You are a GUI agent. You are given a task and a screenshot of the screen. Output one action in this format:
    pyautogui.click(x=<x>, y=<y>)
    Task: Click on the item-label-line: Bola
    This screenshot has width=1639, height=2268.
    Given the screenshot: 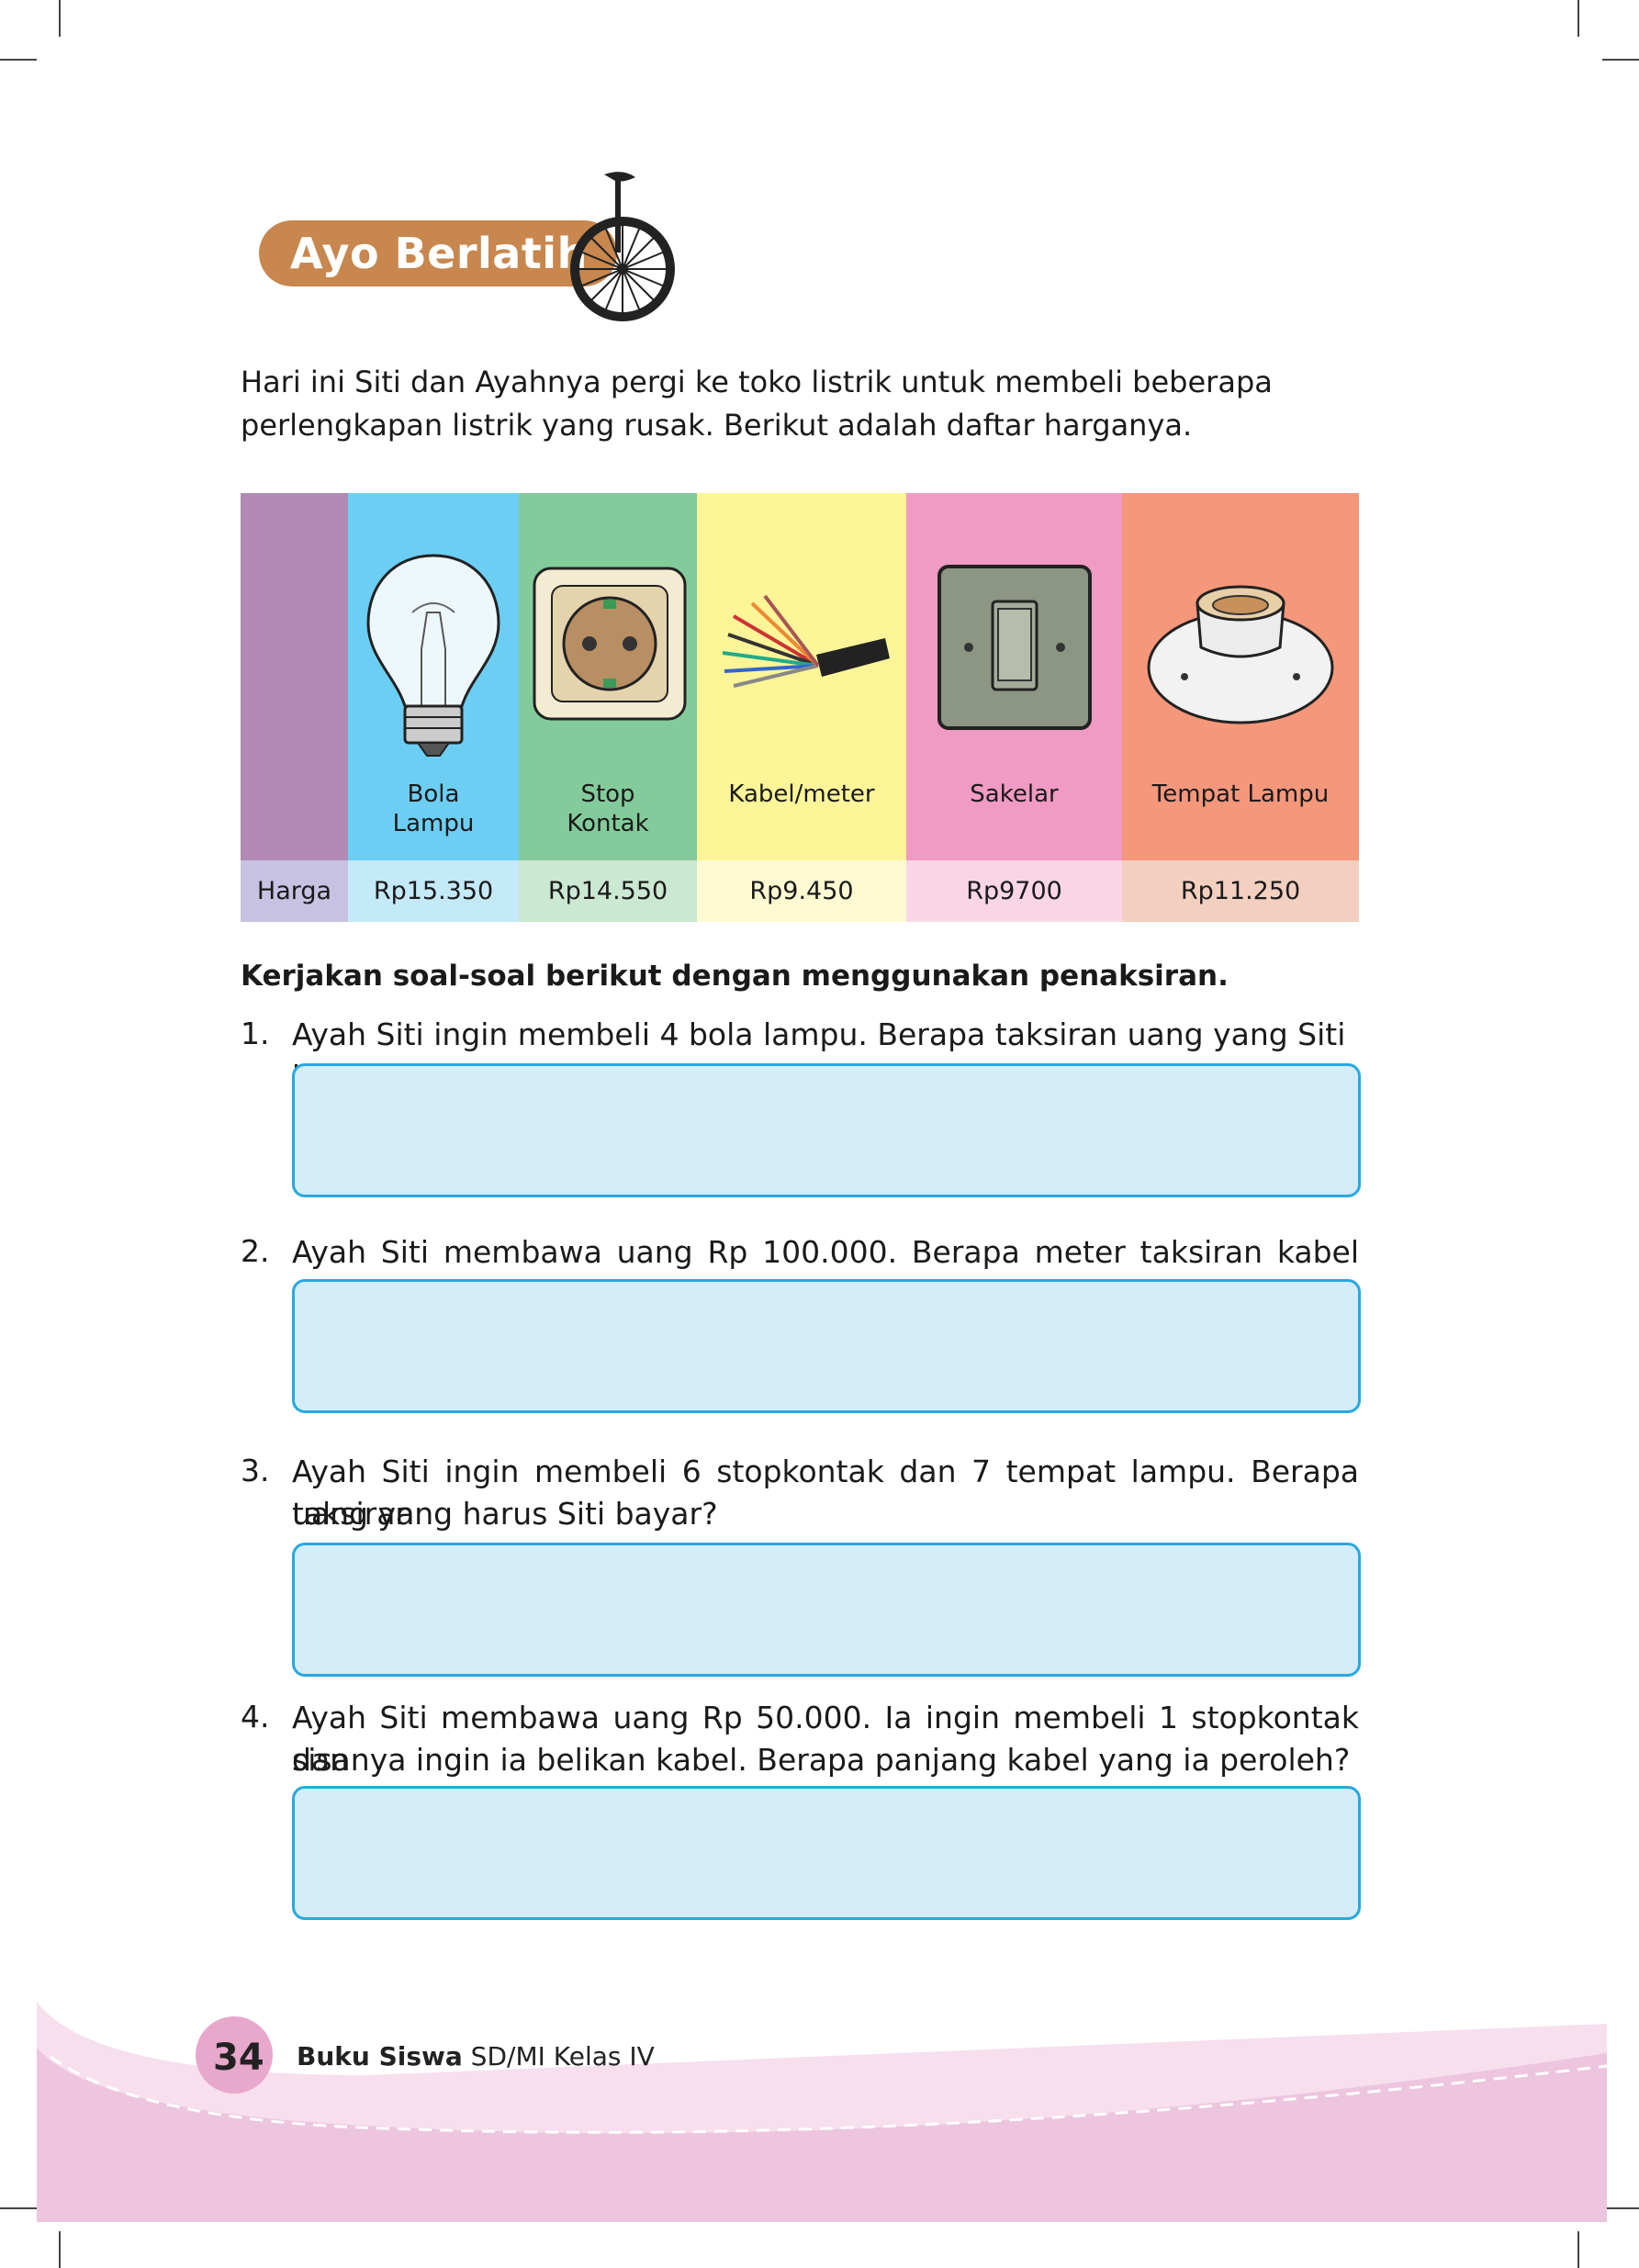 What is the action you would take?
    pyautogui.click(x=433, y=794)
    